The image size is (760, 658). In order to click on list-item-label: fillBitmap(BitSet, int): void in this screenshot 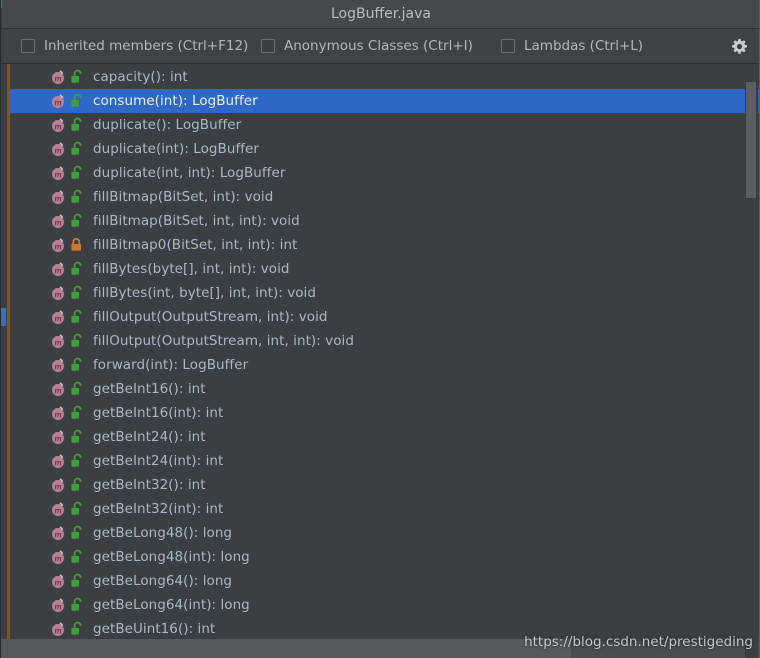, I will do `click(183, 197)`.